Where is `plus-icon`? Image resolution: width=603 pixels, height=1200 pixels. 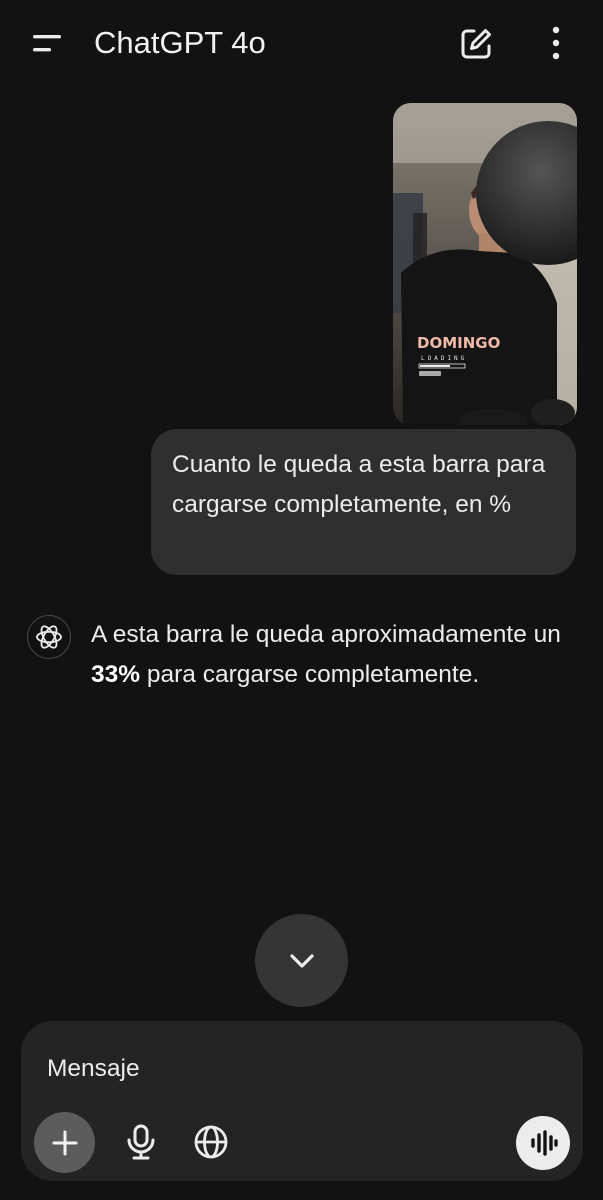
plus-icon is located at coordinates (64, 1142).